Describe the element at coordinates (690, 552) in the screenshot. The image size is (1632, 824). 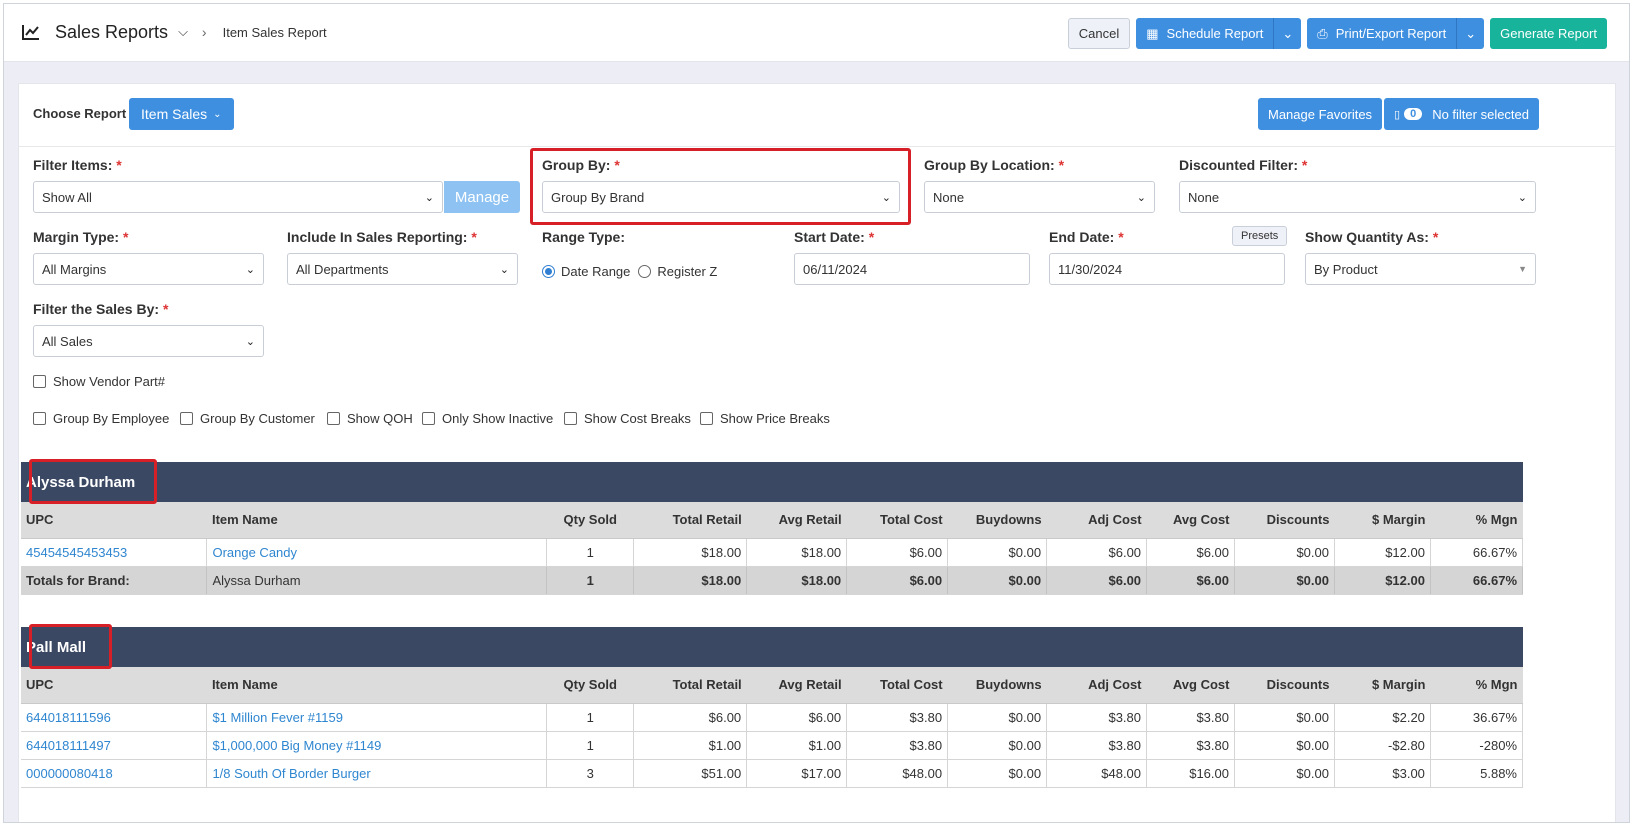
I see `total-retail-cell: $18.00` at that location.